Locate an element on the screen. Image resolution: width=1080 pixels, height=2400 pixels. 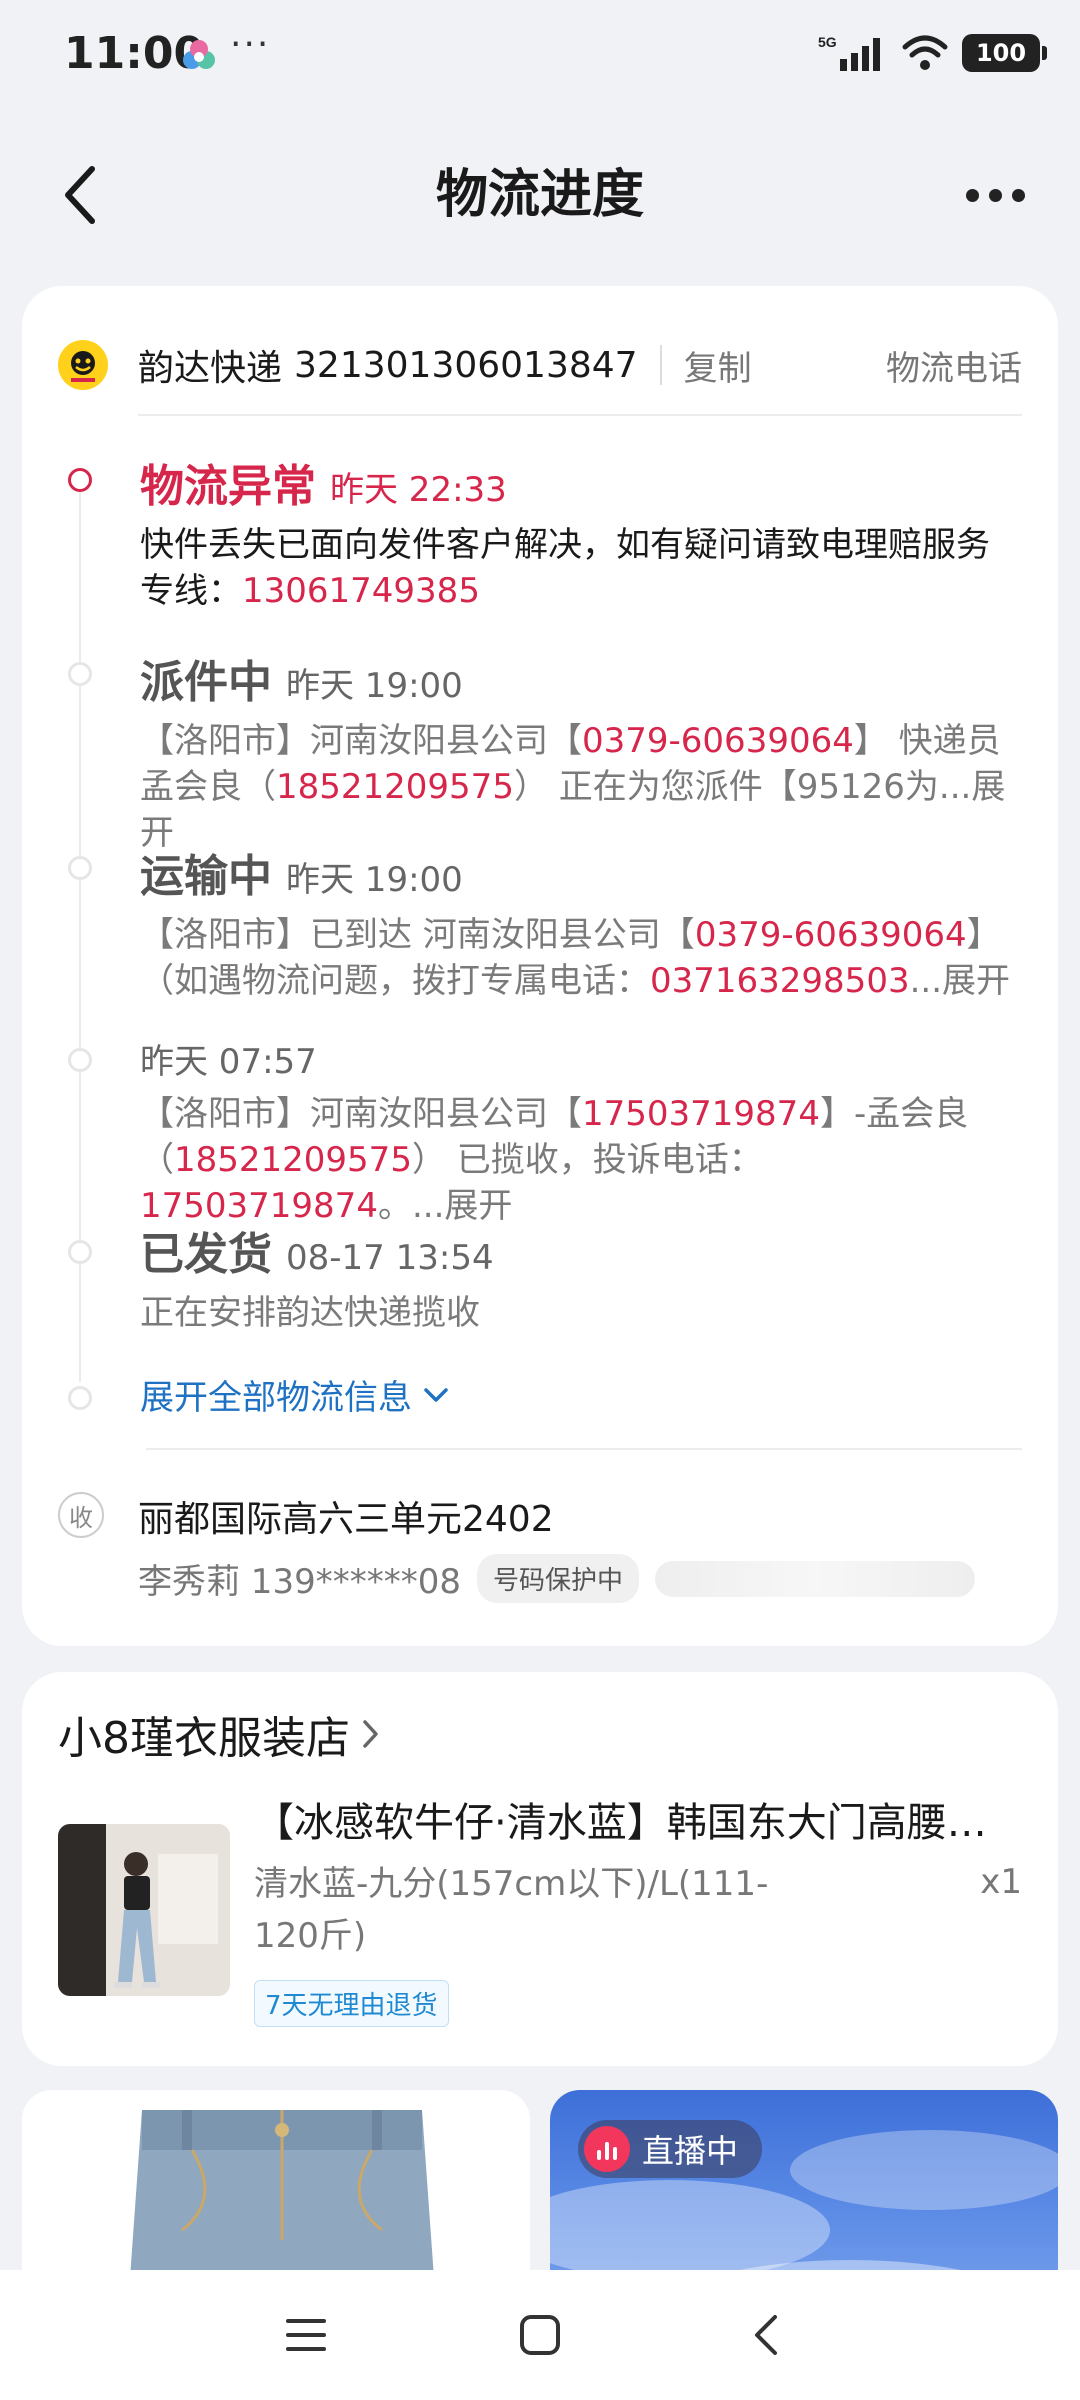
phone-link: 037163298503 is located at coordinates (780, 981).